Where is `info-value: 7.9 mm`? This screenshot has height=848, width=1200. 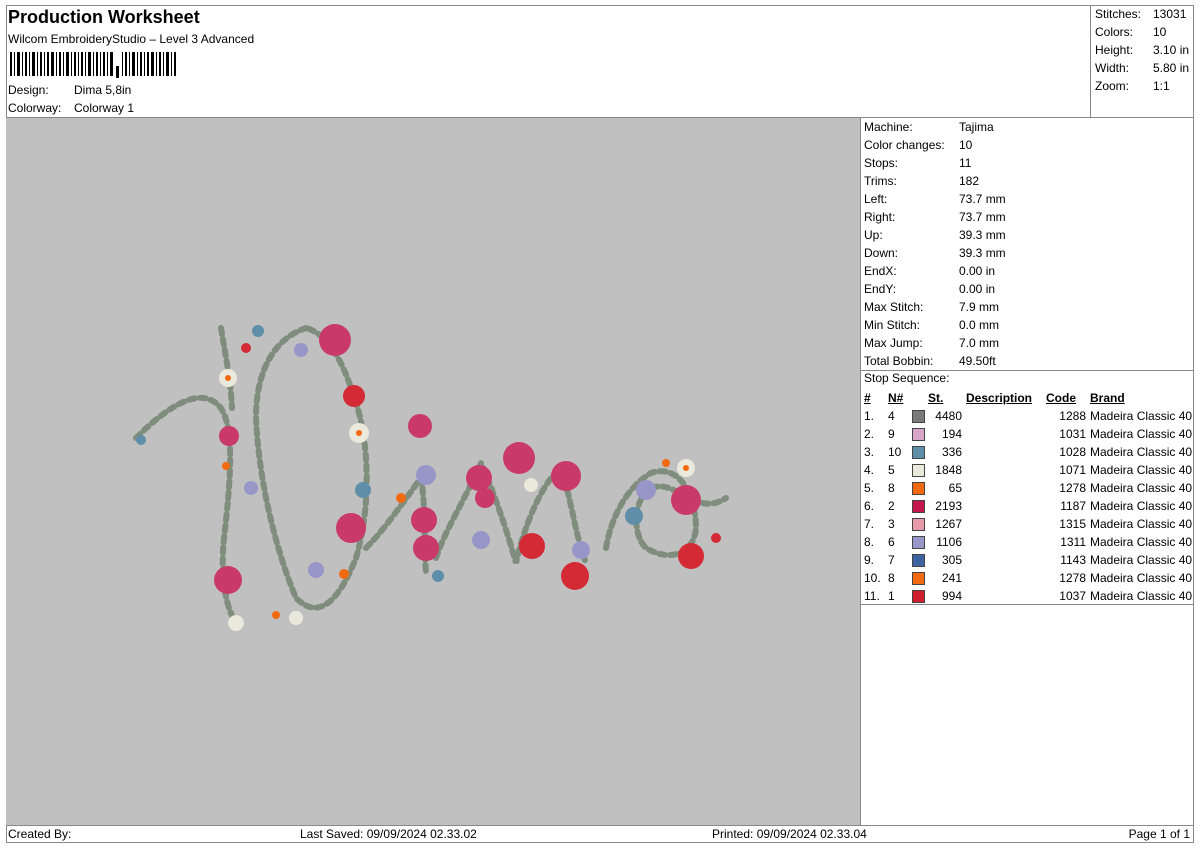
info-value: 7.9 mm is located at coordinates (979, 307).